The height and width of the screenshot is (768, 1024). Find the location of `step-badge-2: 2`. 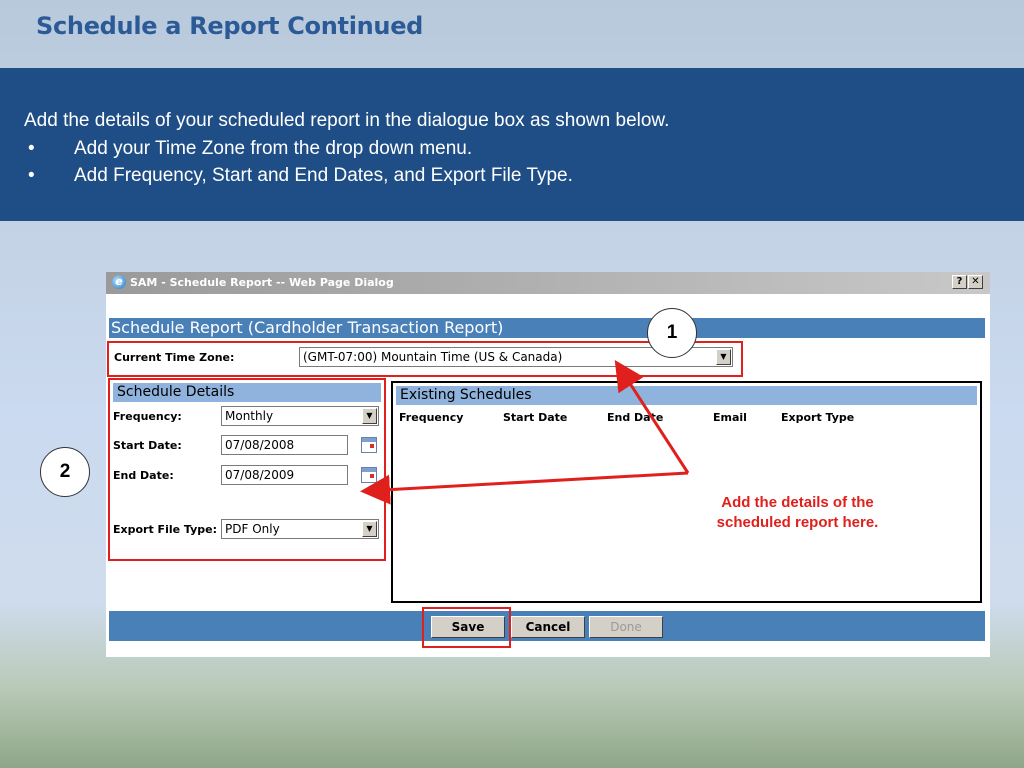

step-badge-2: 2 is located at coordinates (65, 472).